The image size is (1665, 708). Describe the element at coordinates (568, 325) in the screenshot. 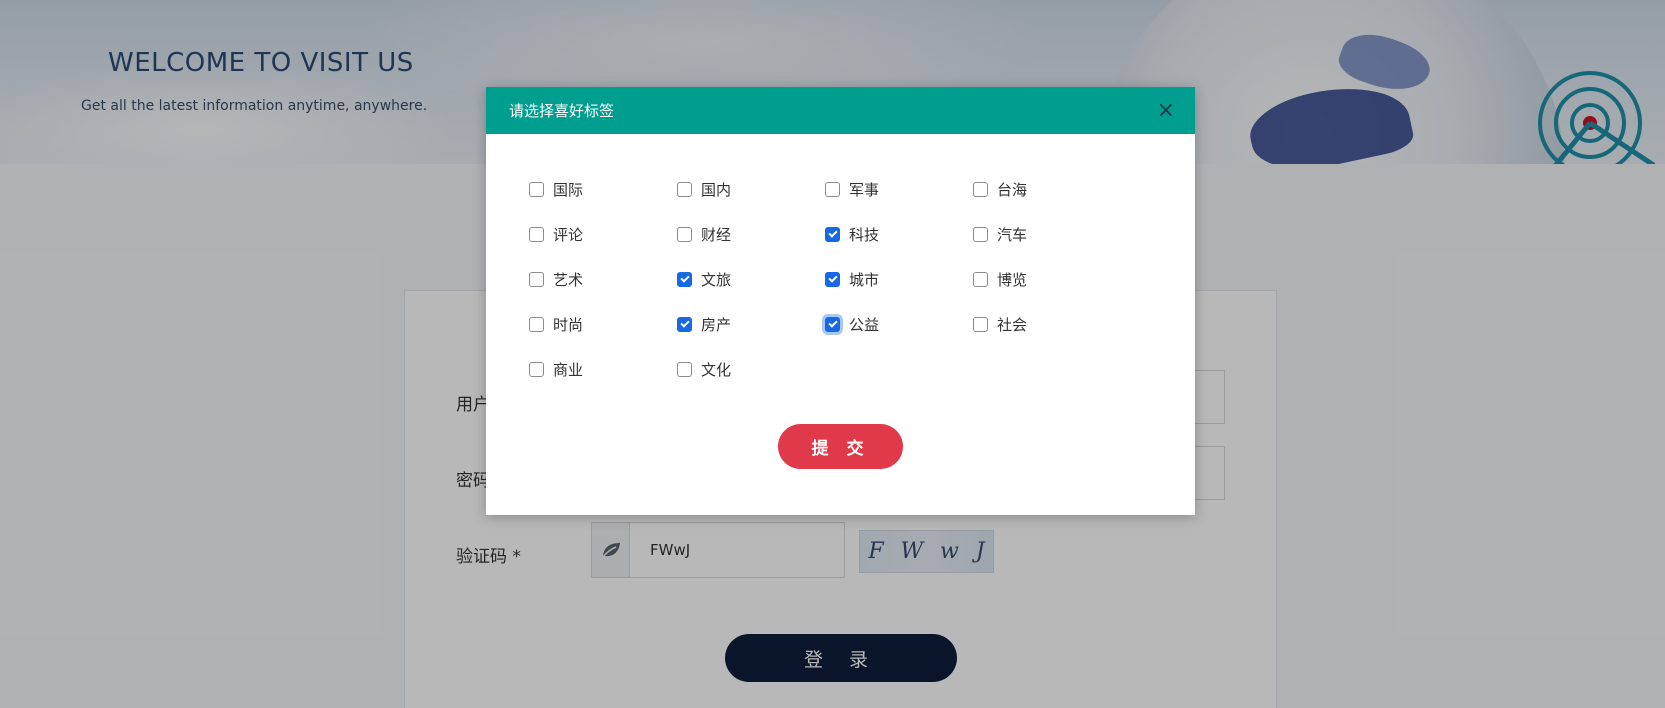

I see `tag-label: 时尚` at that location.